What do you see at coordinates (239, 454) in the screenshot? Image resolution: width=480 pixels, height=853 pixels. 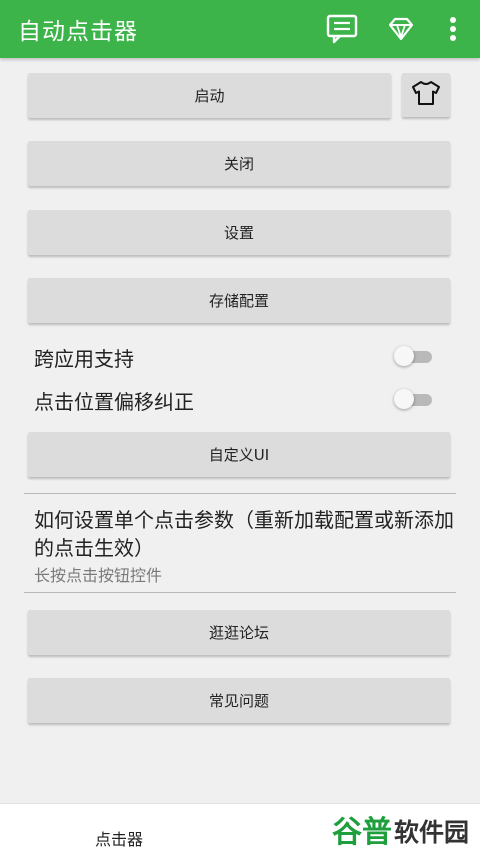 I see `custom-ui-button: 自定义UI` at bounding box center [239, 454].